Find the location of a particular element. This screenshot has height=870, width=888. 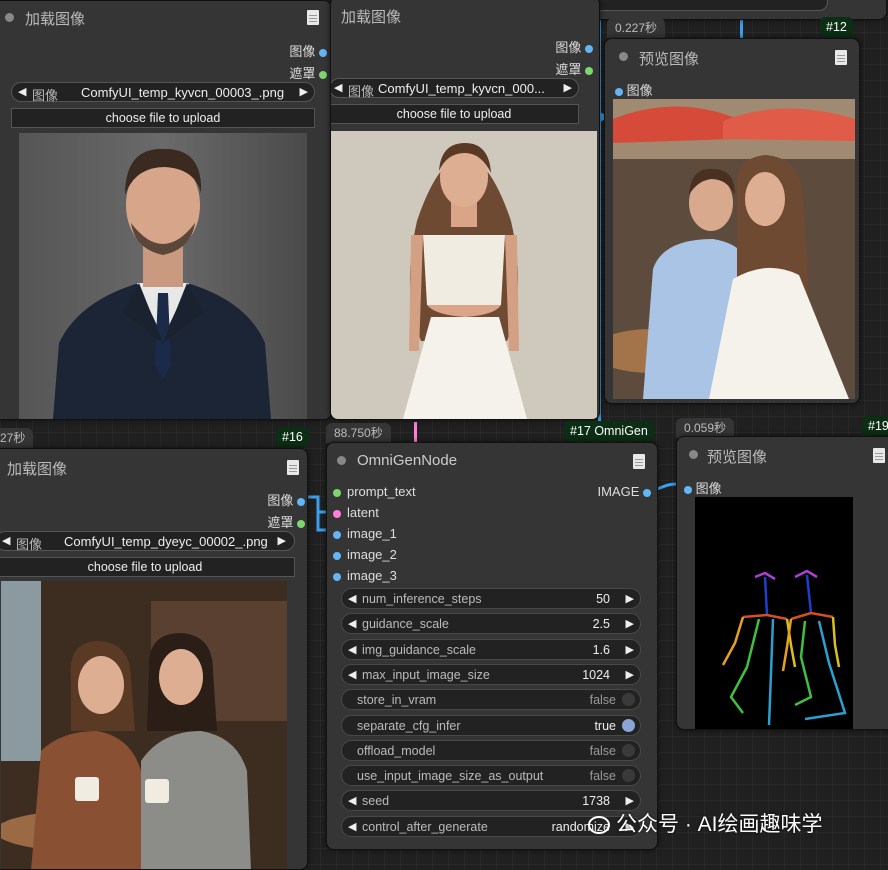

widget-num-inference-steps: ◀ num_inference_steps 50 ▶ is located at coordinates (491, 598).